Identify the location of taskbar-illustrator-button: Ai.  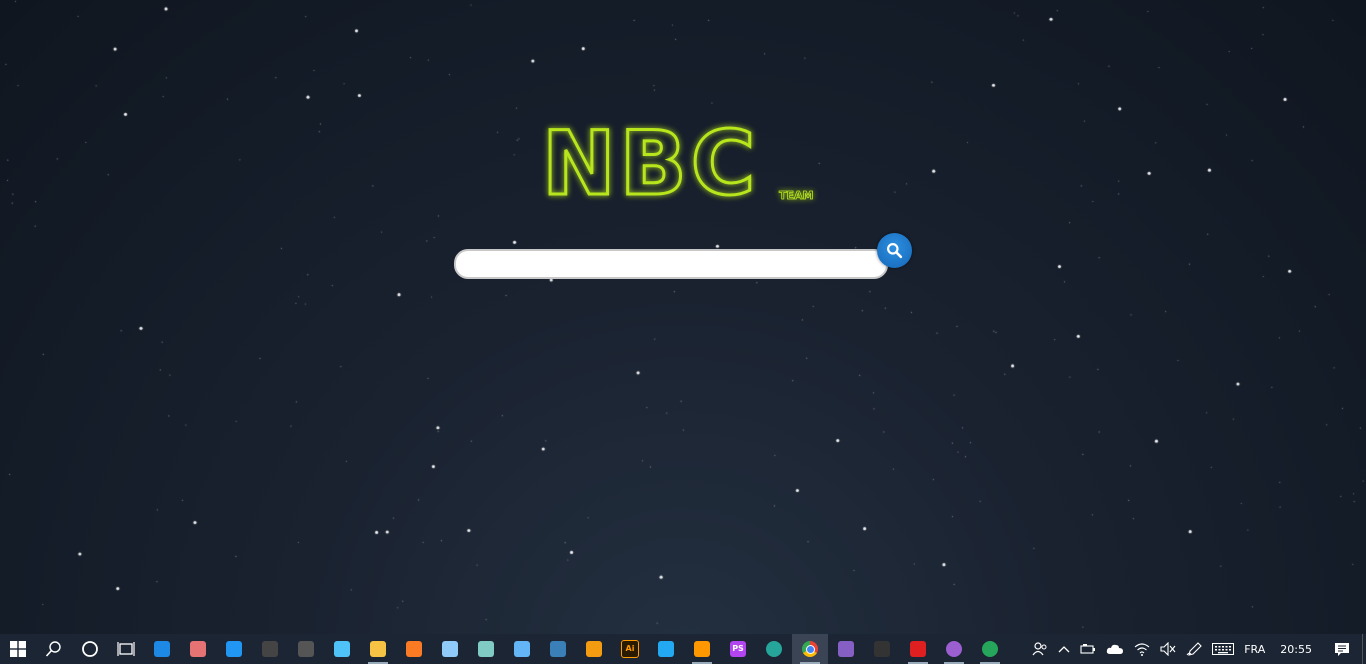
(630, 649).